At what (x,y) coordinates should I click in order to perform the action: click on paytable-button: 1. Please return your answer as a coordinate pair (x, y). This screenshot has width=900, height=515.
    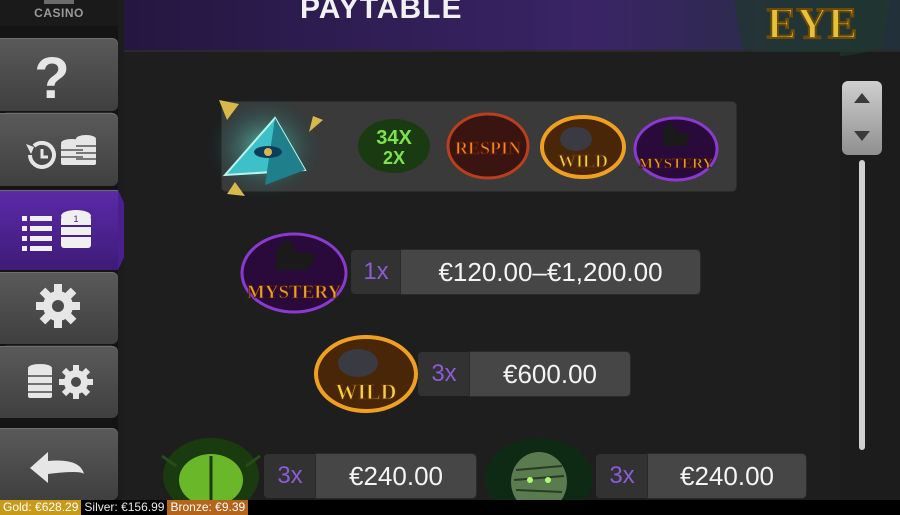
    Looking at the image, I should click on (68, 230).